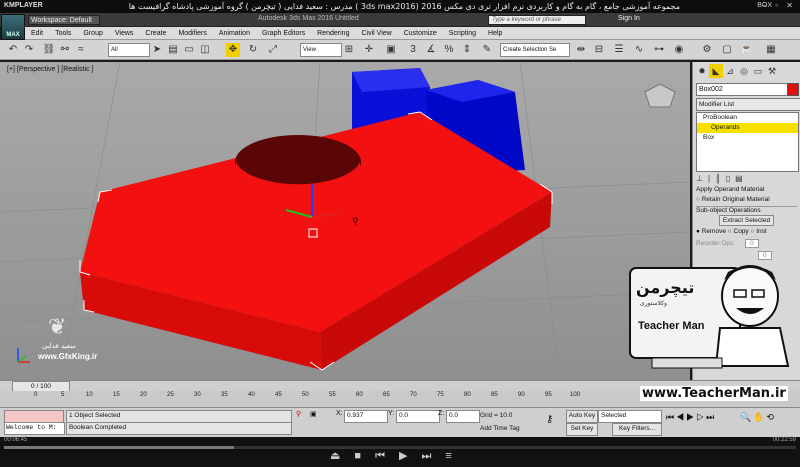 The height and width of the screenshot is (467, 800). Describe the element at coordinates (702, 71) in the screenshot. I see `create-tab-icon: ✸` at that location.